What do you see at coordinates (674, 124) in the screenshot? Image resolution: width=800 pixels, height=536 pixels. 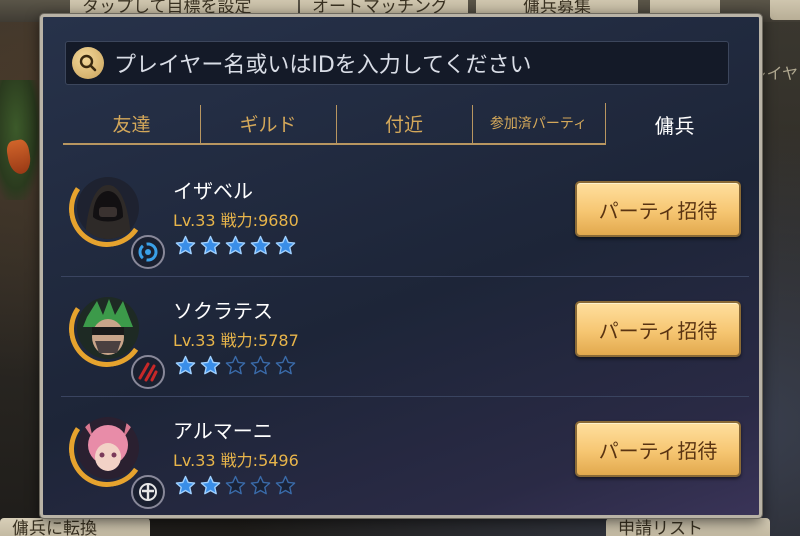 I see `tab-mercenary: 傭兵` at bounding box center [674, 124].